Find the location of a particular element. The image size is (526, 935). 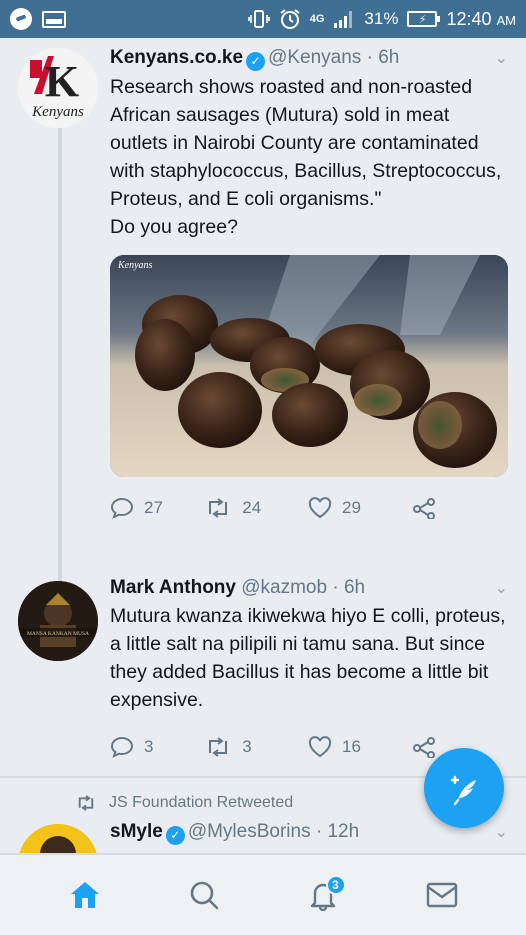

retweet-context: JS Foundation Retweeted is located at coordinates (184, 803).